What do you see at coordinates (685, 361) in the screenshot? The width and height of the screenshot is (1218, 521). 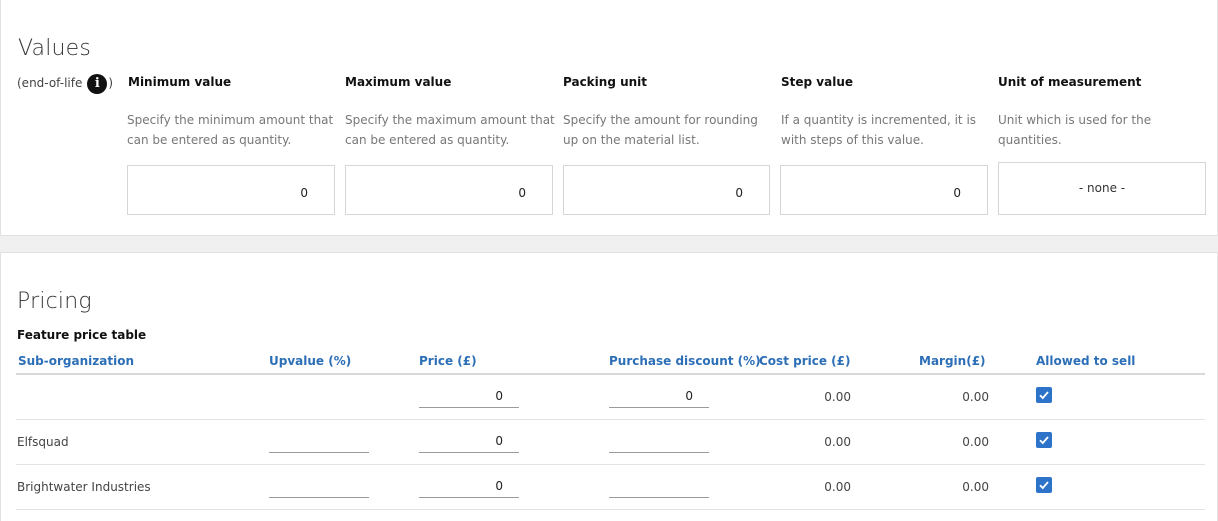 I see `column-header-purchase-discount: Purchase discount (%)` at bounding box center [685, 361].